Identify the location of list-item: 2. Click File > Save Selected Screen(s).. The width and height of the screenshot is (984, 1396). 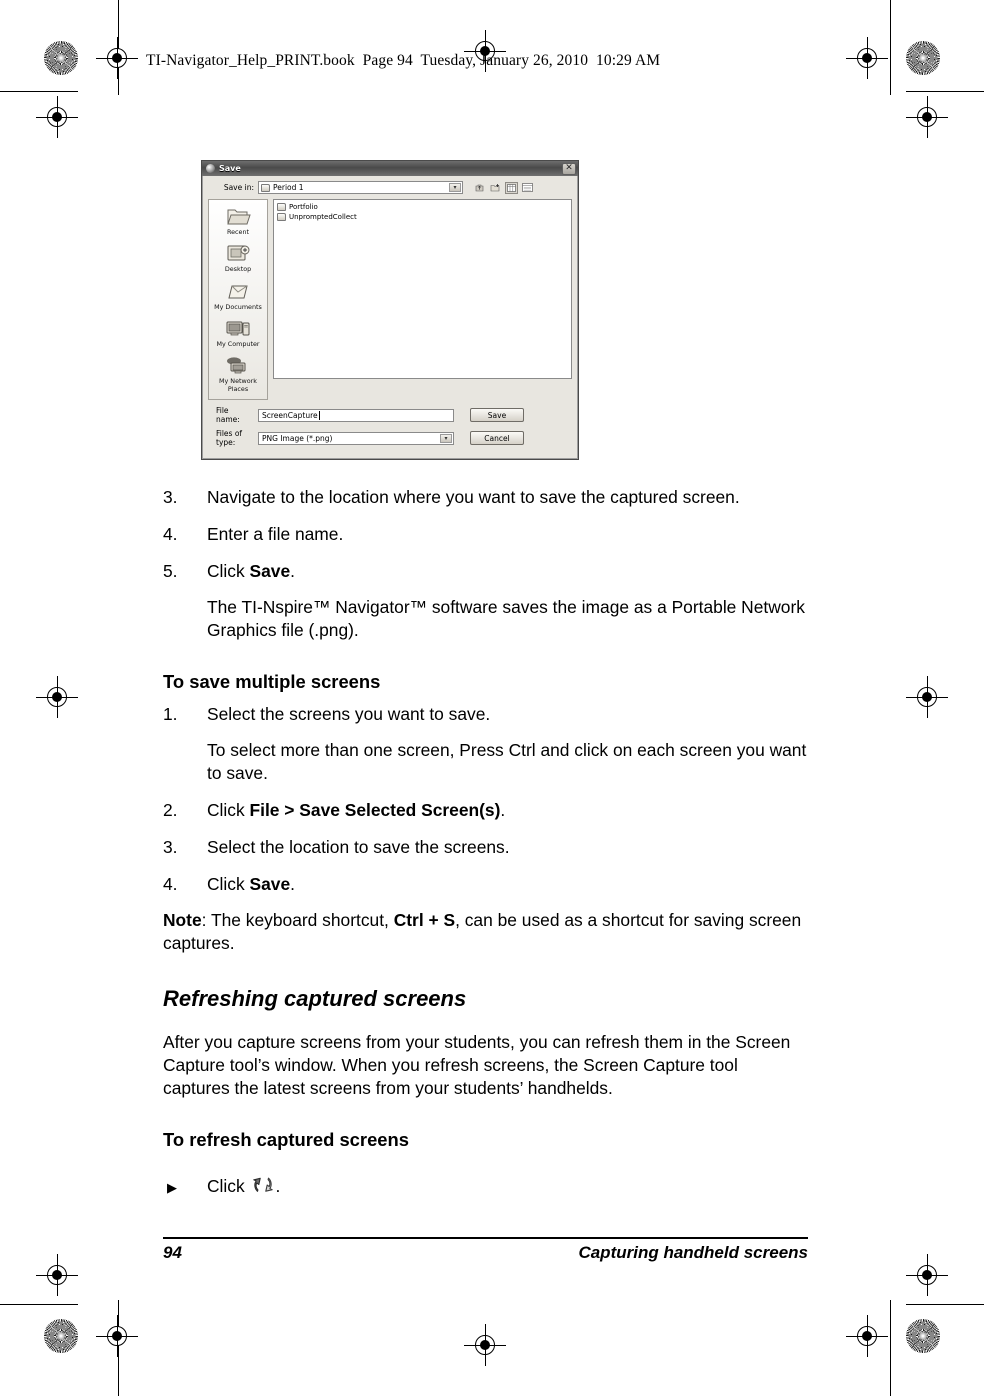
(485, 810).